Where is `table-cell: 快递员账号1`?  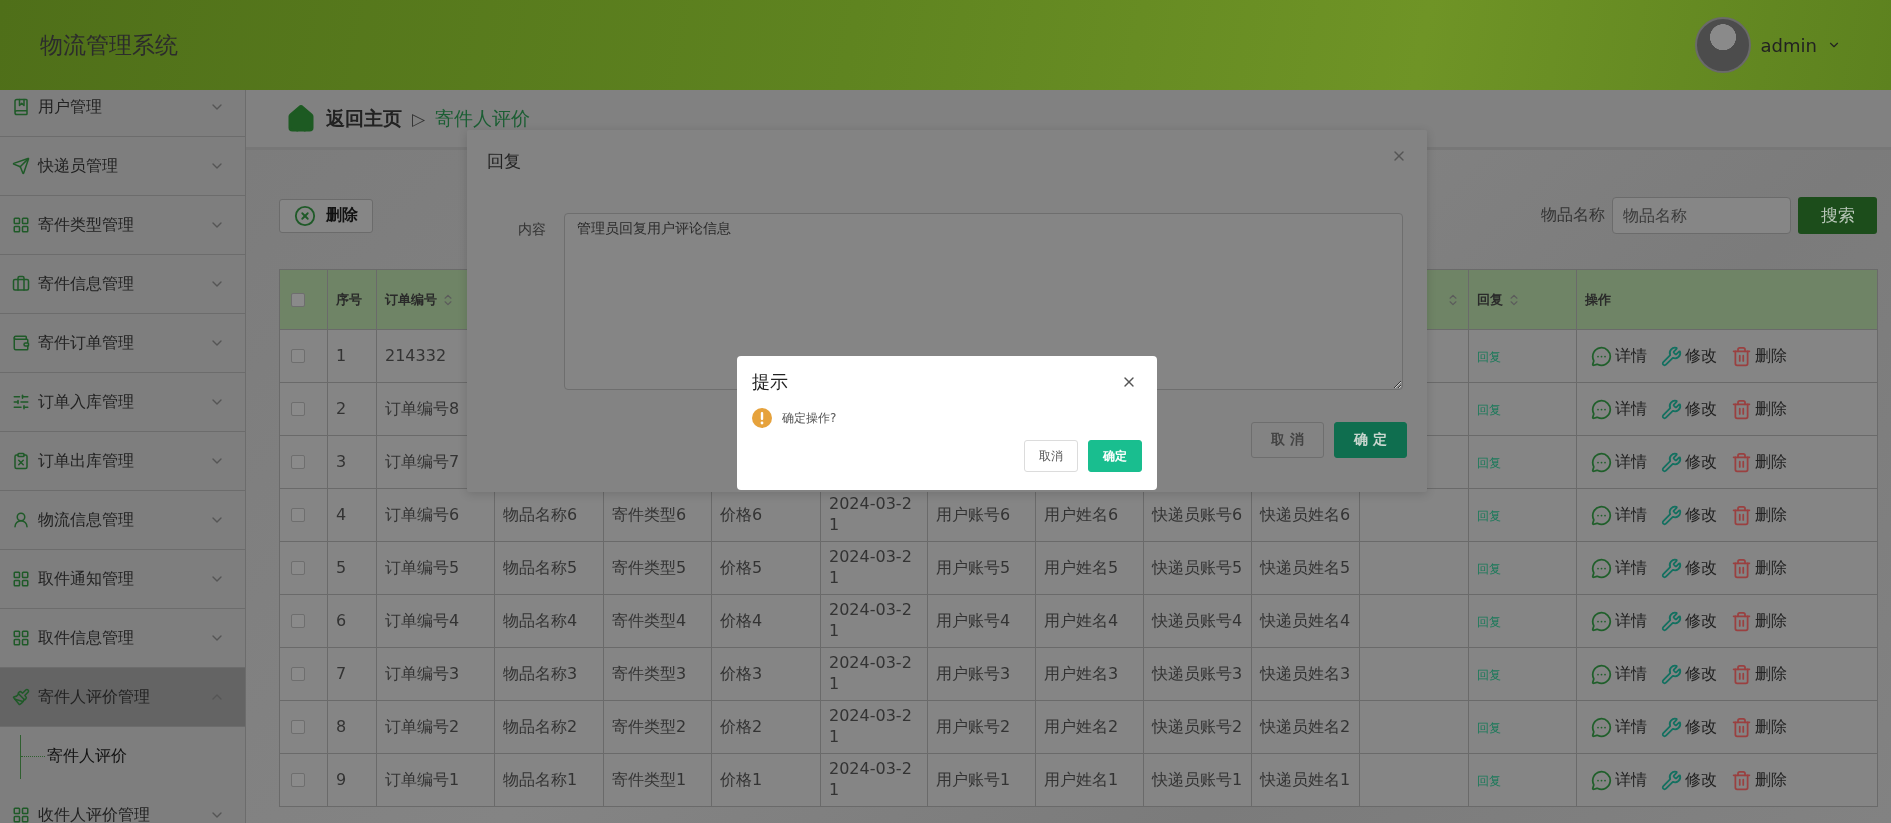
table-cell: 快递员账号1 is located at coordinates (1197, 780).